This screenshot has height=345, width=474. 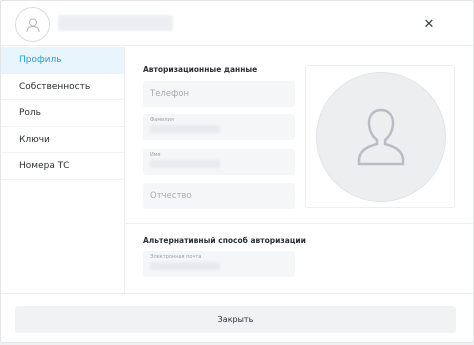 I want to click on email-field: Электронная почта, so click(x=219, y=264).